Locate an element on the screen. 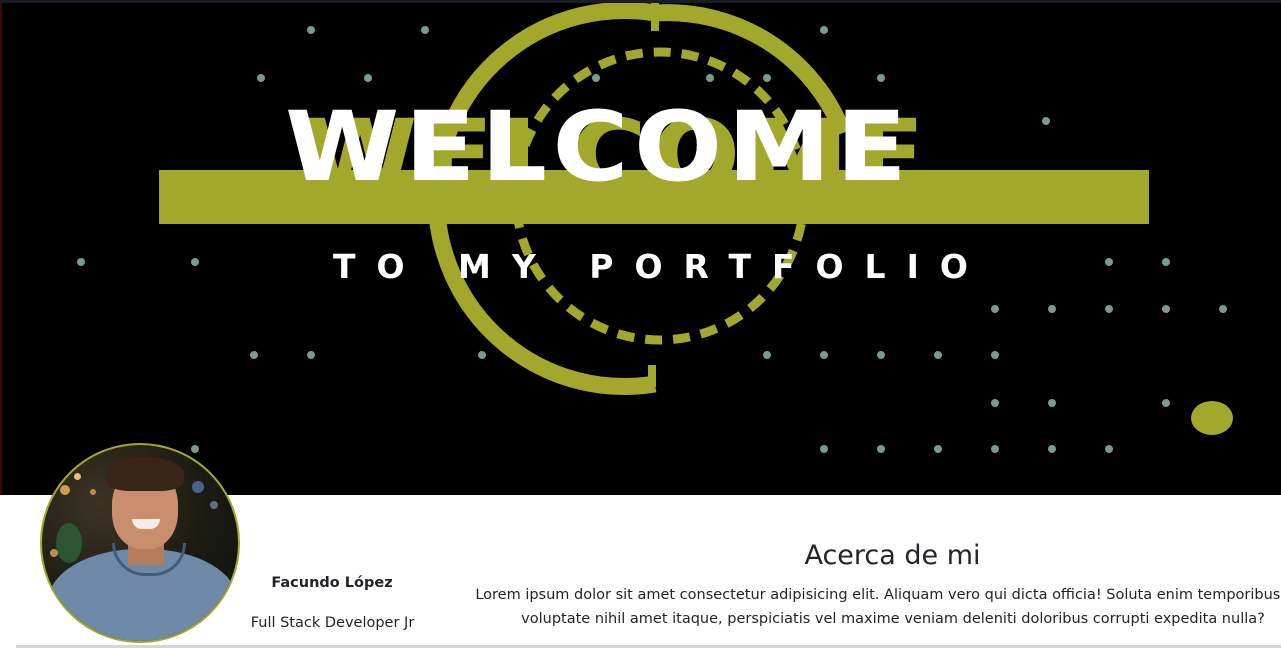  profile-role: Full Stack Developer Jr is located at coordinates (332, 623).